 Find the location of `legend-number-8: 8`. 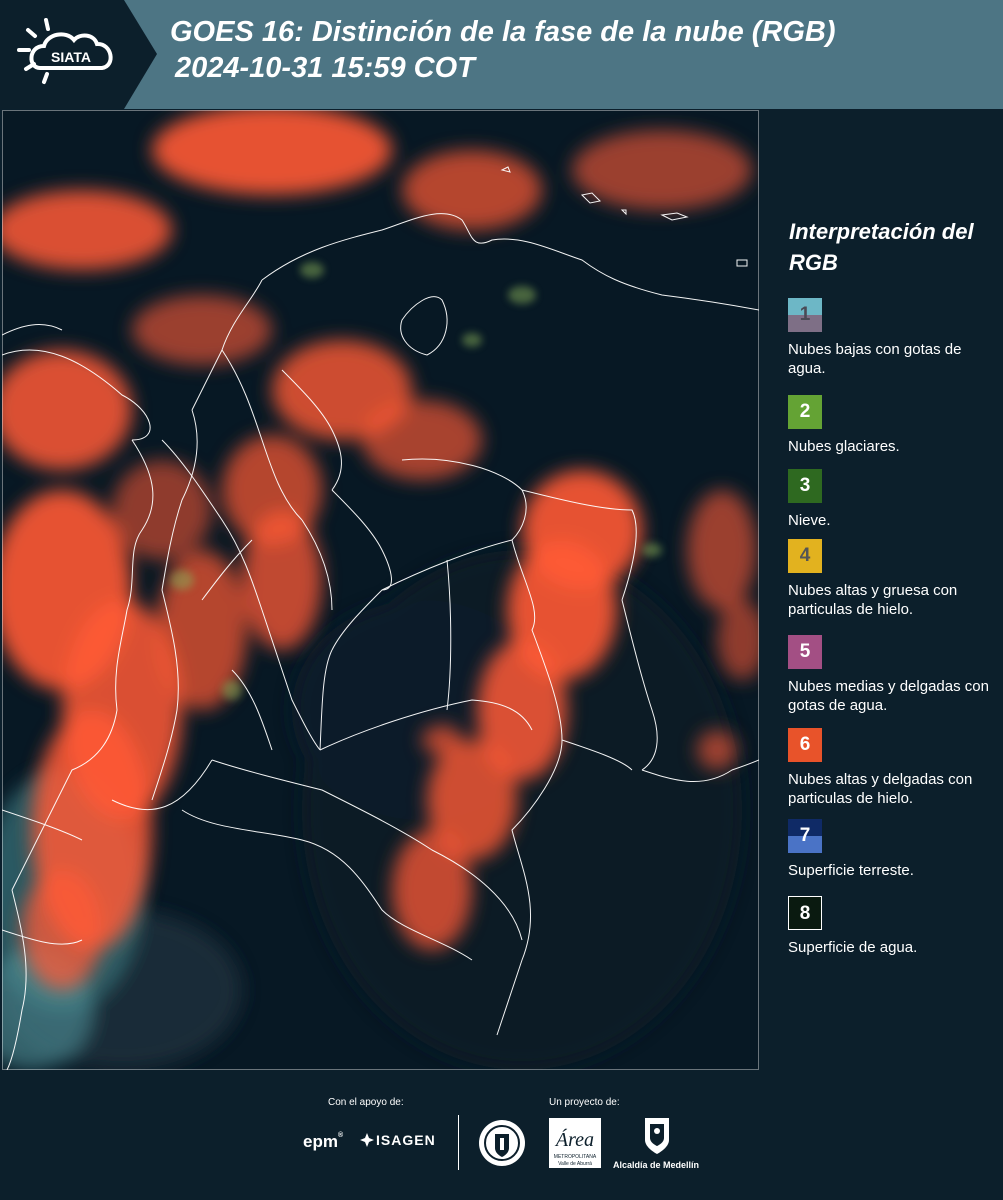

legend-number-8: 8 is located at coordinates (805, 913).